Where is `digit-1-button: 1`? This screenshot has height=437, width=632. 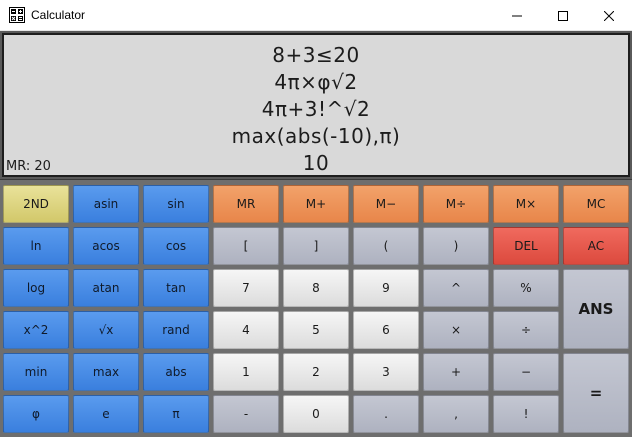 digit-1-button: 1 is located at coordinates (246, 372).